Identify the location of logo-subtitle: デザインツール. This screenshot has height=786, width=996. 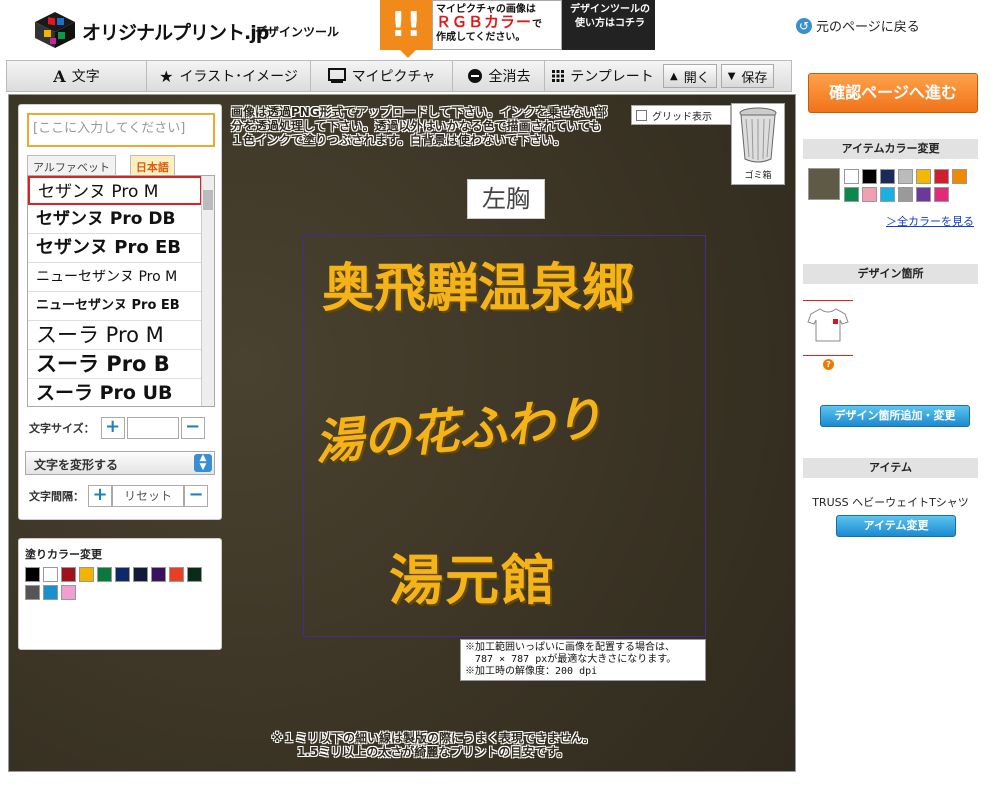
(297, 32).